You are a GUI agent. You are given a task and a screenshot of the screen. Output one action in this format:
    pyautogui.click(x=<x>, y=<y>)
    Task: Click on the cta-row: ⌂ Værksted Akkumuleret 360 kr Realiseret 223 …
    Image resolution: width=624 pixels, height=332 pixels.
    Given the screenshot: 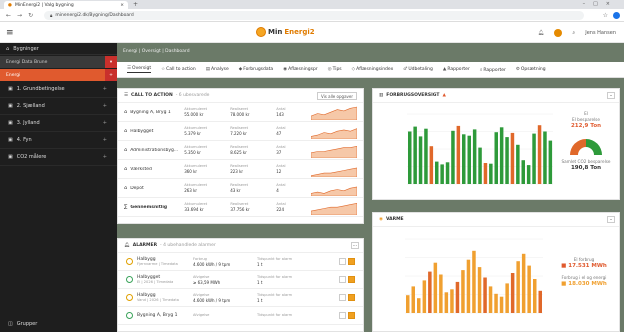 What is the action you would take?
    pyautogui.click(x=240, y=169)
    